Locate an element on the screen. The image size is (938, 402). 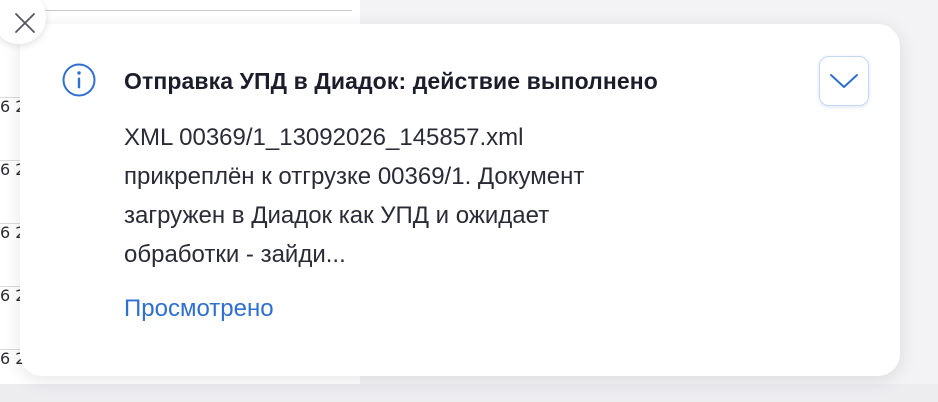
close-icon is located at coordinates (25, 23).